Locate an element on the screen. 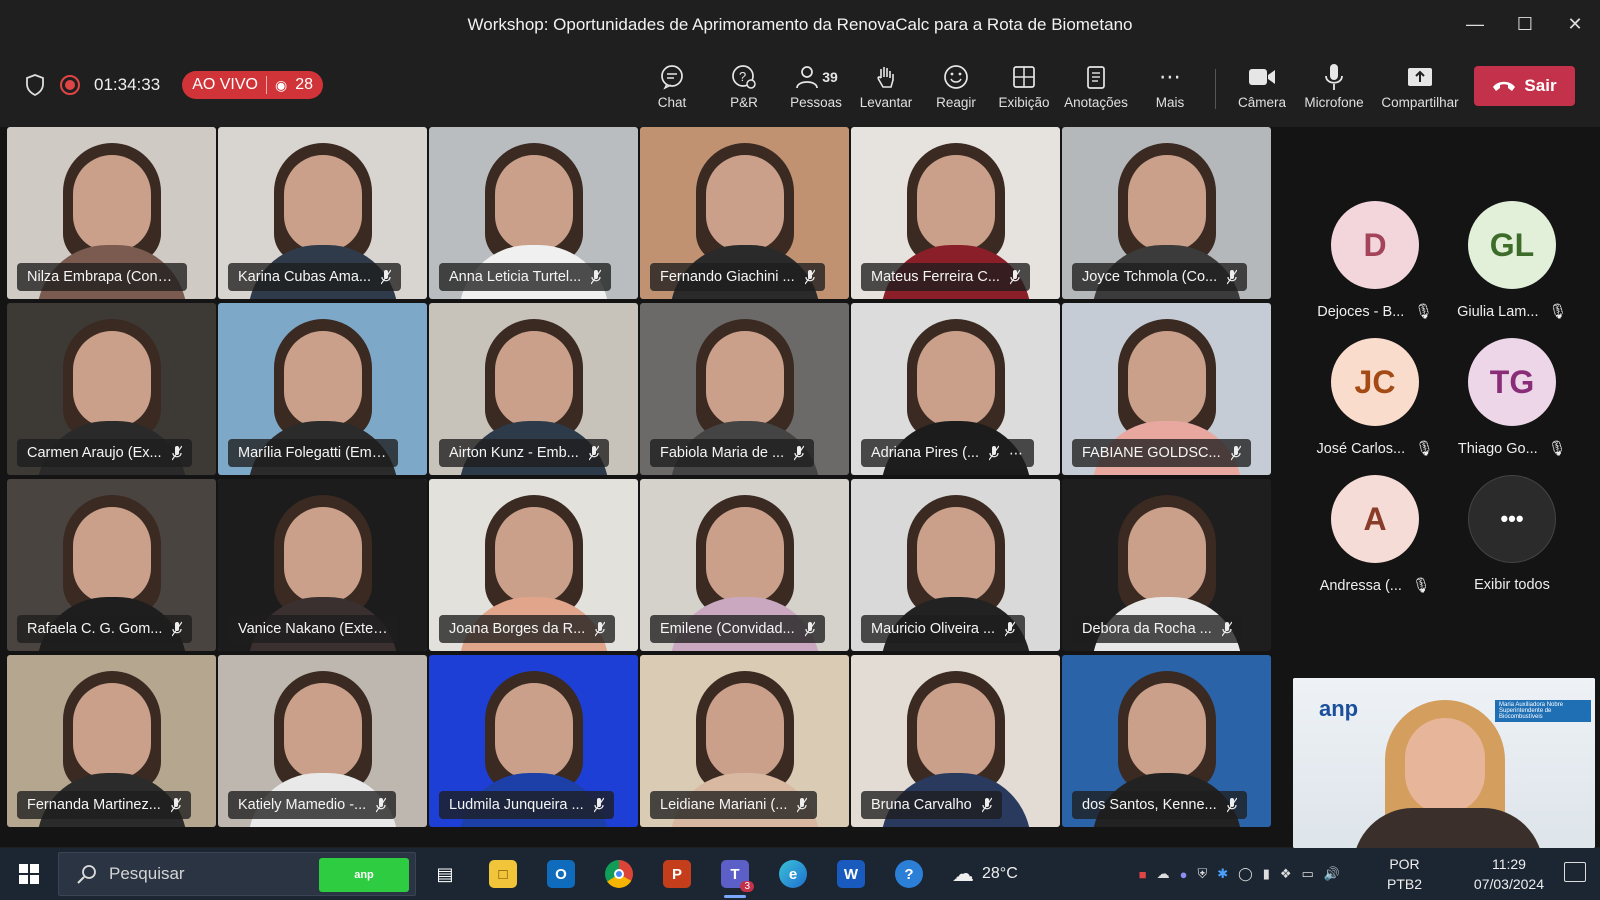 The image size is (1600, 900). avatar-initials: GL is located at coordinates (1512, 244).